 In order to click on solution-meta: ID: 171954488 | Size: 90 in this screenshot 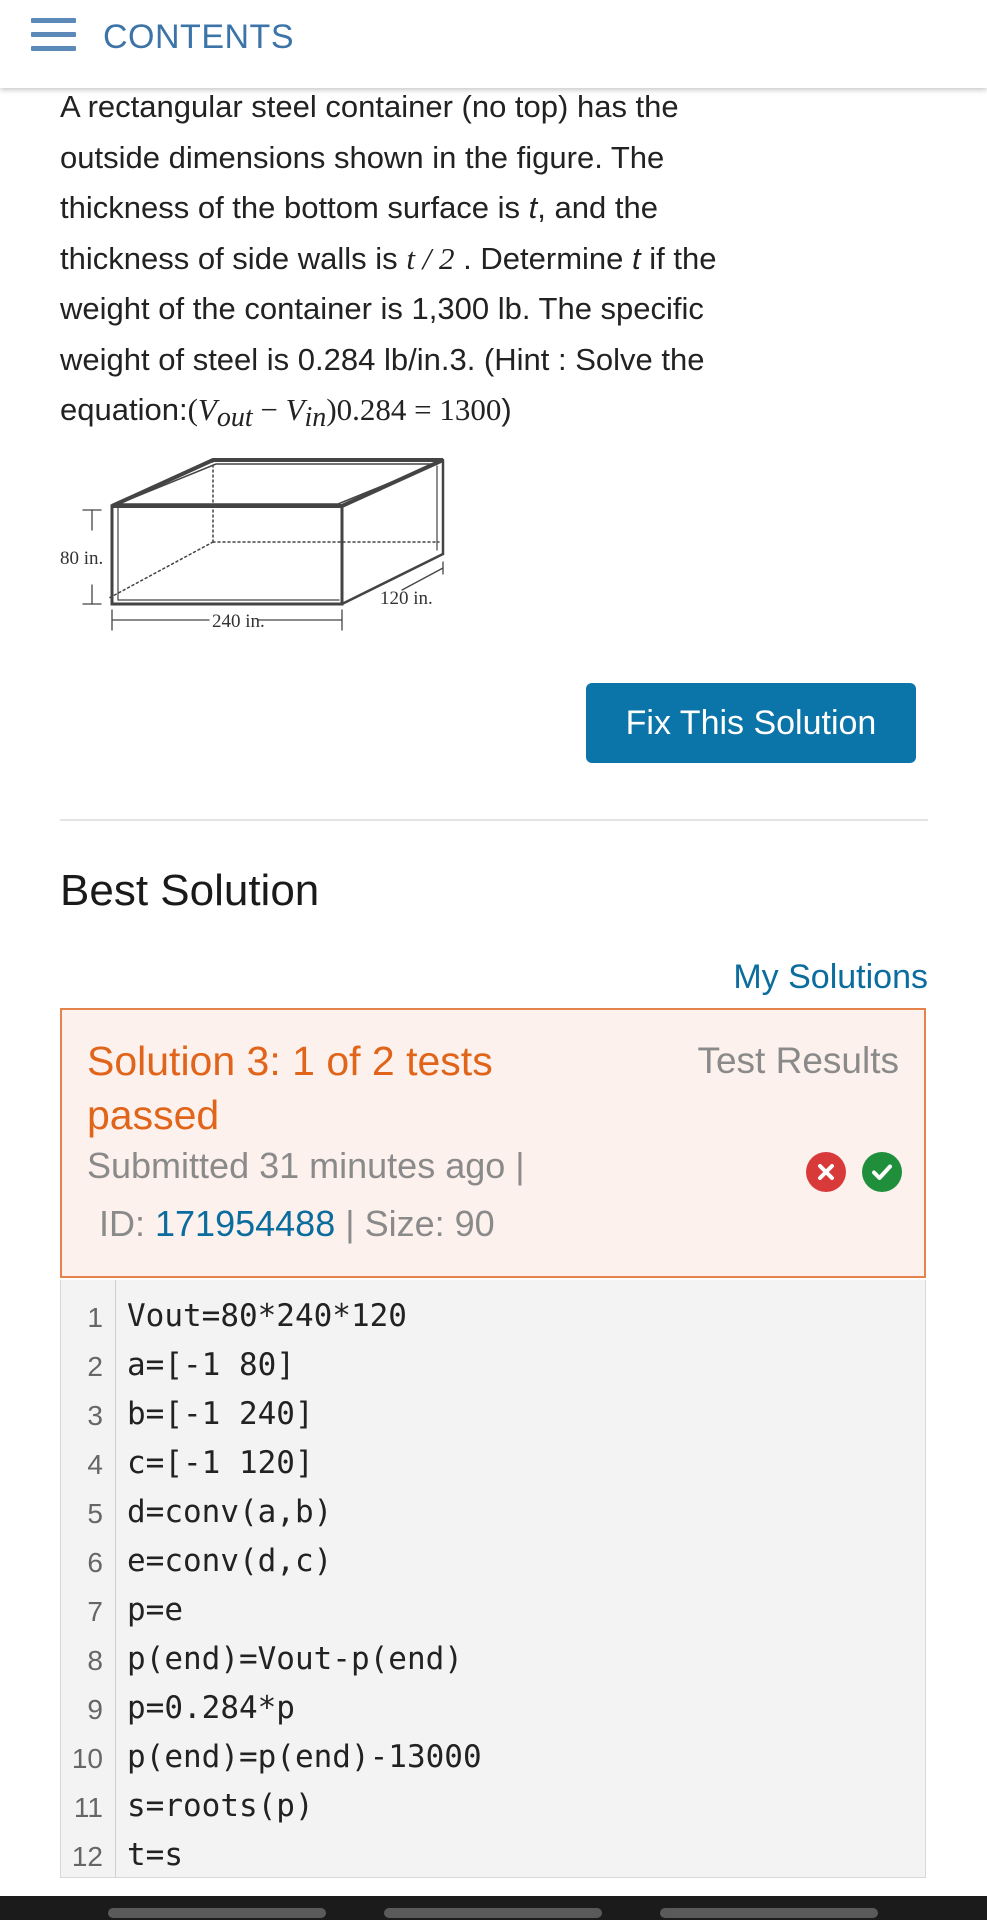, I will do `click(297, 1223)`.